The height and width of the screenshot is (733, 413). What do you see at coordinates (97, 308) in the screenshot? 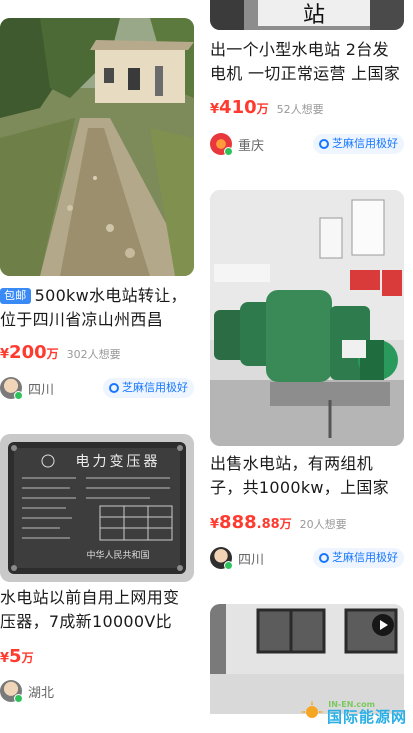
I see `listing-title: 包邮 500kw水电站转让，位于四川省凉山州西昌` at bounding box center [97, 308].